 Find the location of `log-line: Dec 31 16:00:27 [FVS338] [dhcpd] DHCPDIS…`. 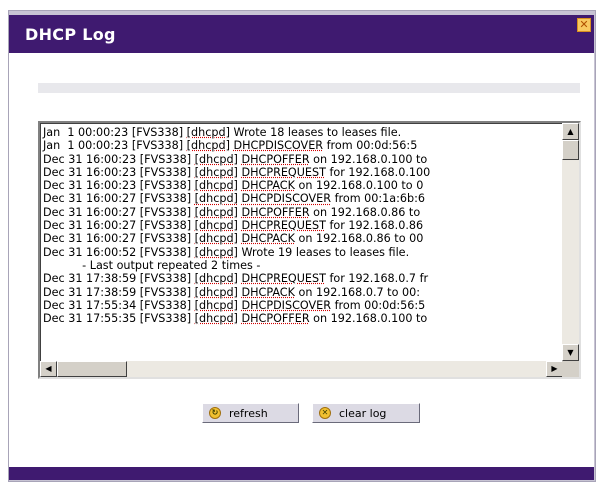

log-line: Dec 31 16:00:27 [FVS338] [dhcpd] DHCPDIS… is located at coordinates (236, 198).